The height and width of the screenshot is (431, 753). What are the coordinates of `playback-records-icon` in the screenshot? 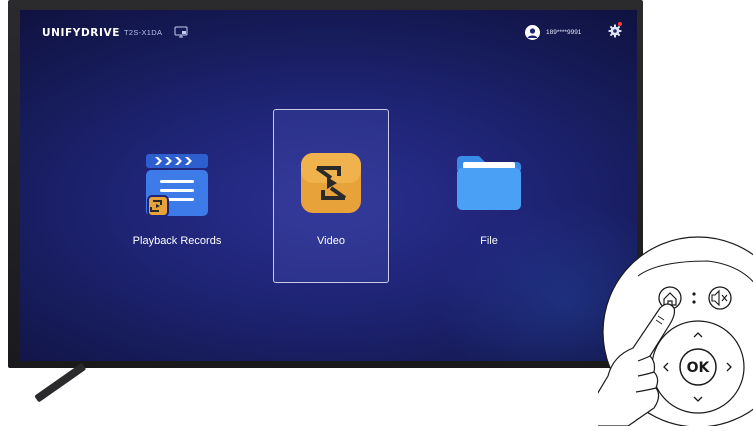 It's located at (177, 185).